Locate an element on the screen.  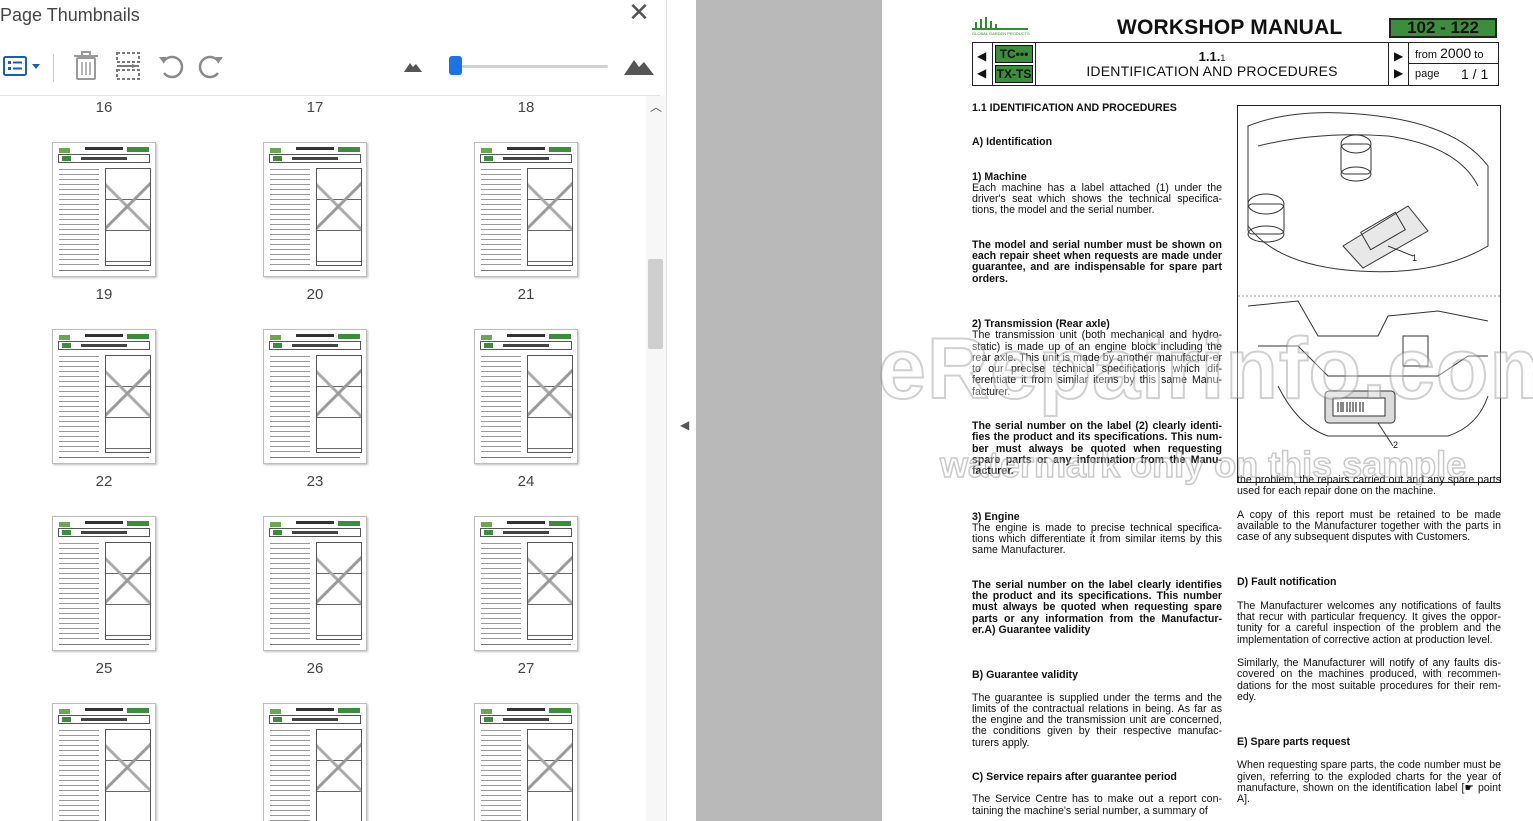
logo-text: GLOBAL GARDEN PRODUCTS is located at coordinates (1001, 33).